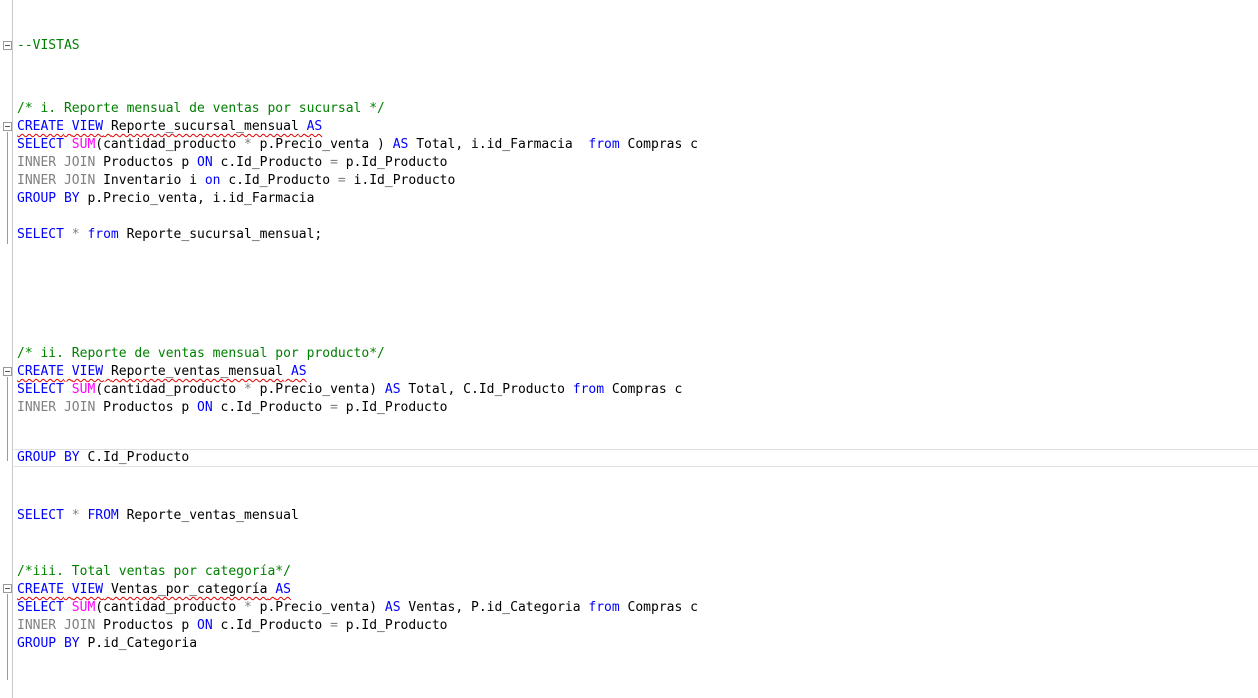 Image resolution: width=1258 pixels, height=698 pixels. I want to click on code-line: --VISTAS, so click(48, 46).